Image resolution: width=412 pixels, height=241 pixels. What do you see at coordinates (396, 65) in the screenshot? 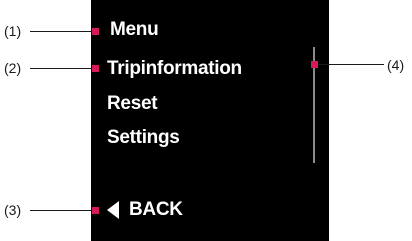
I see `callout-label-4: (4)` at bounding box center [396, 65].